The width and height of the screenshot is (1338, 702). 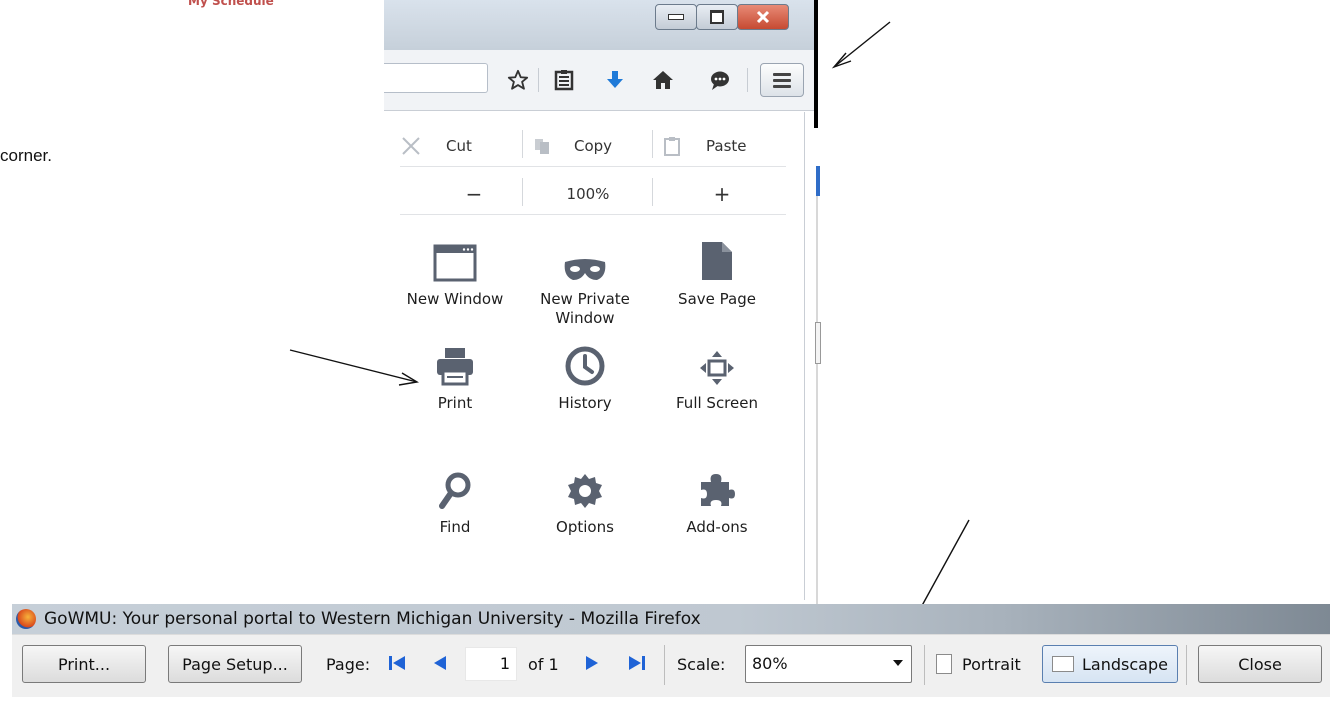 What do you see at coordinates (348, 664) in the screenshot?
I see `page-label: Page:` at bounding box center [348, 664].